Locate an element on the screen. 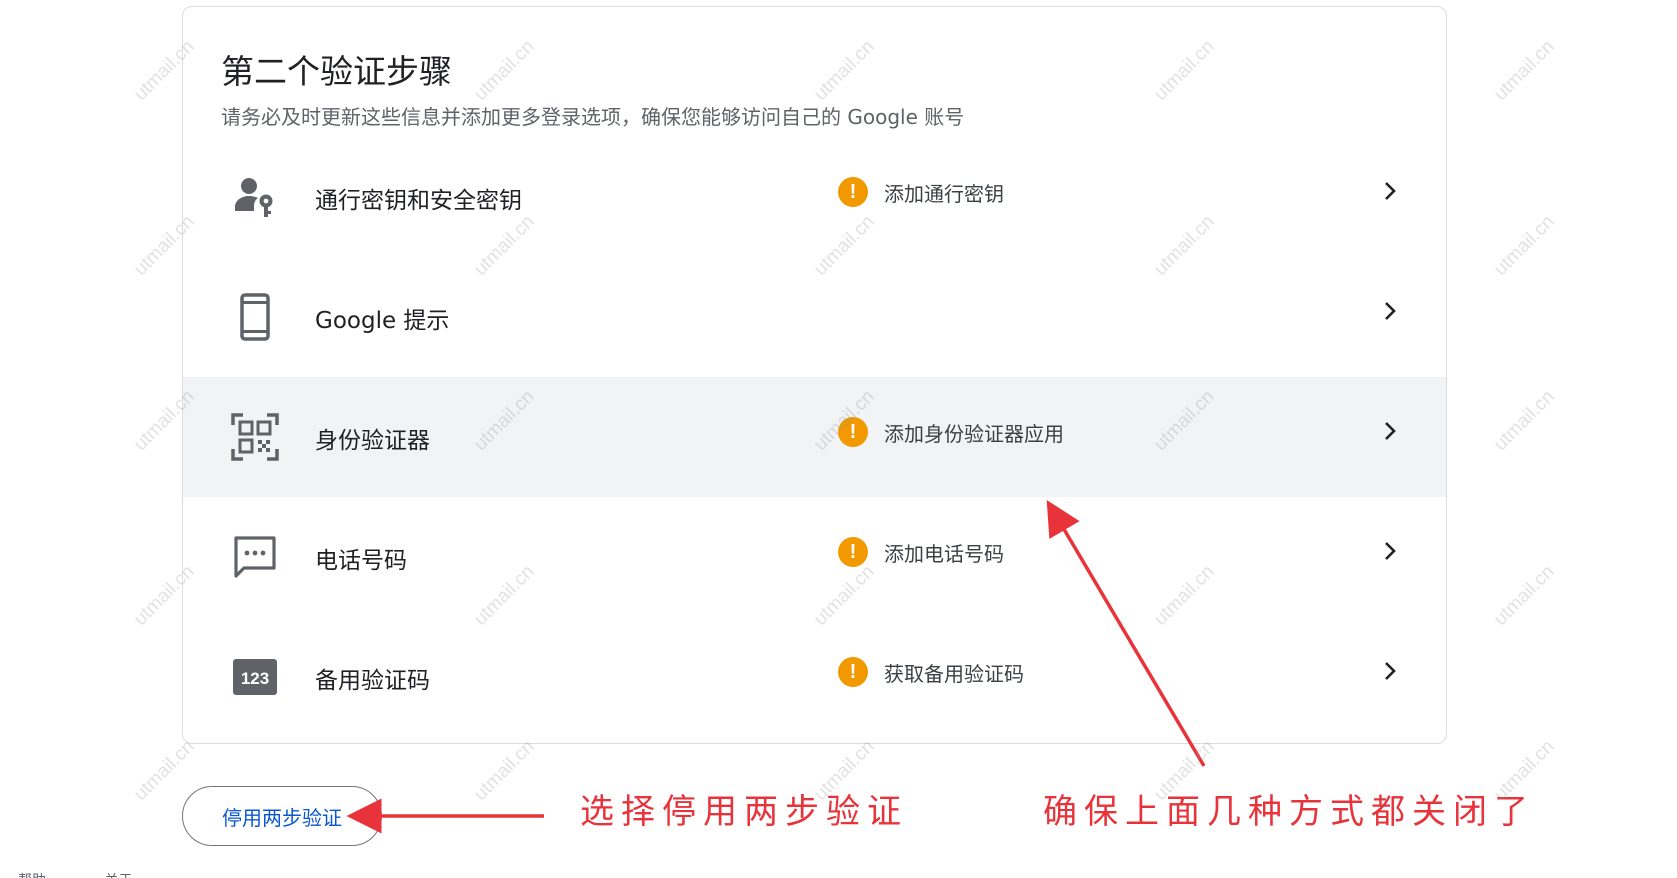  method-status: ! 添加身份验证器应用 is located at coordinates (951, 432).